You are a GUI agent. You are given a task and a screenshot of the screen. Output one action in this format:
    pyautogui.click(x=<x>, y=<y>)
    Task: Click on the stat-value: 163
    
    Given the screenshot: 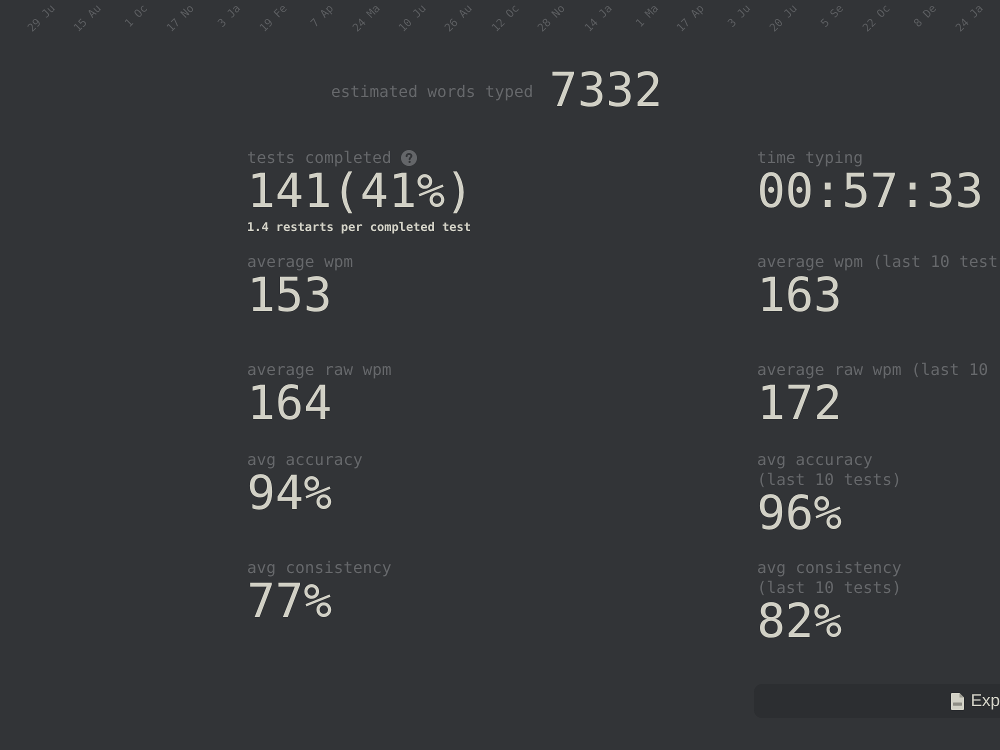 What is the action you would take?
    pyautogui.click(x=799, y=295)
    